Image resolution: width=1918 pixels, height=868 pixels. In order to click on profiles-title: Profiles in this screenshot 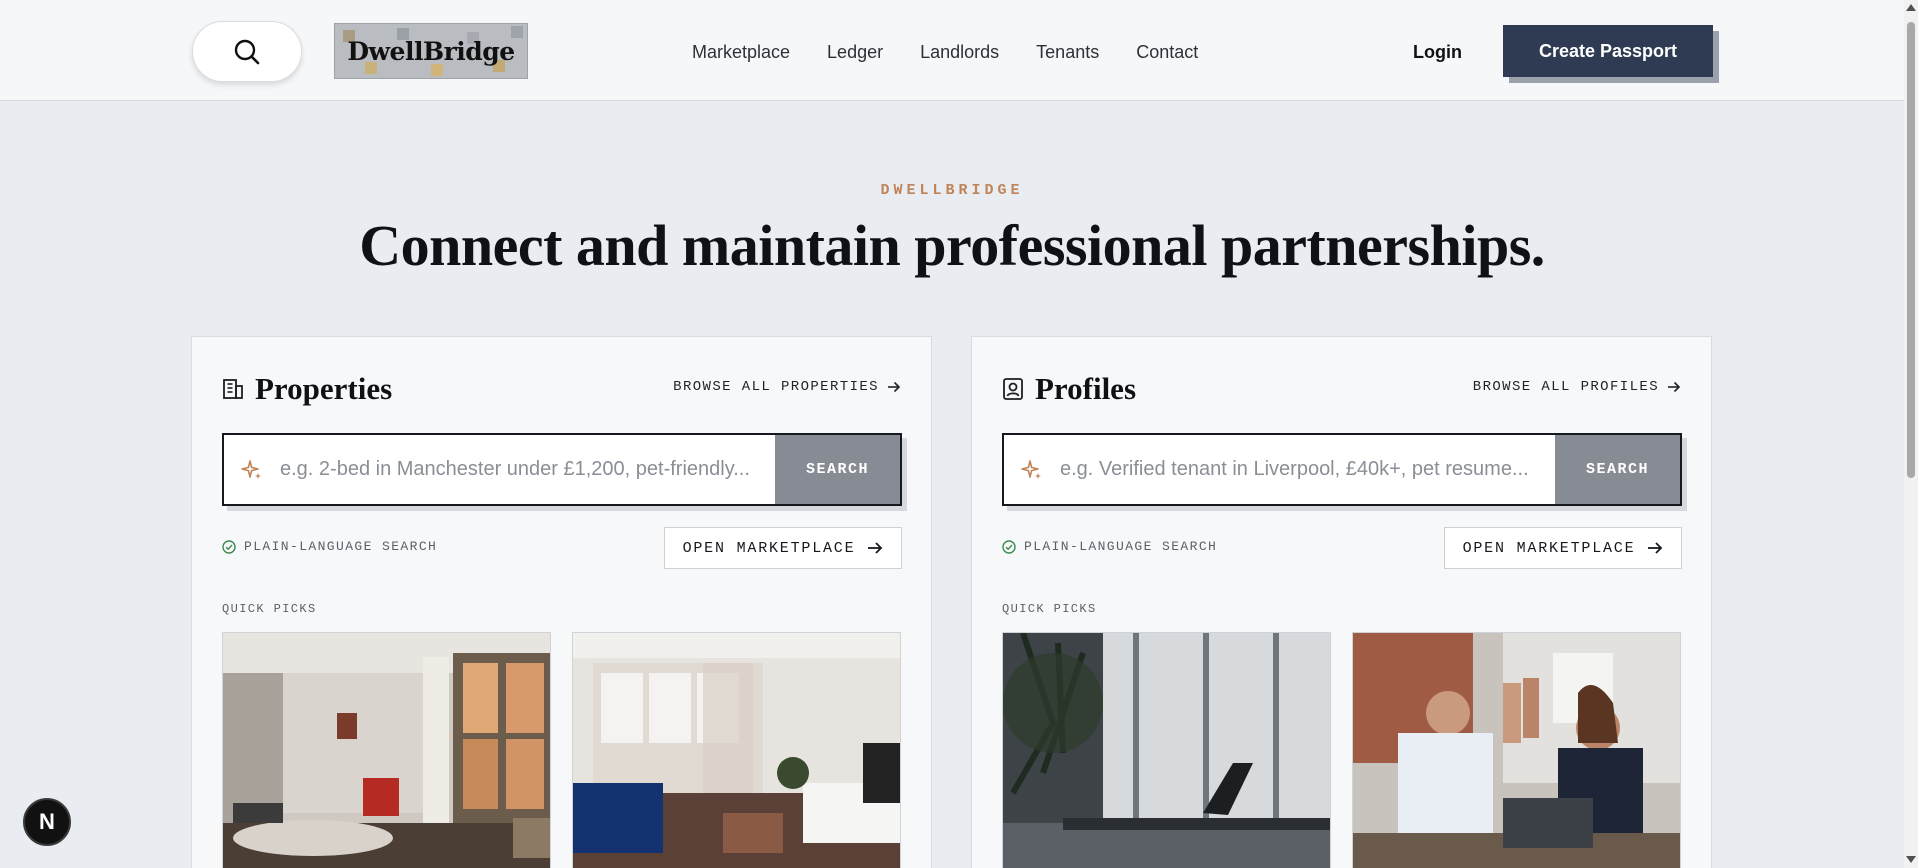, I will do `click(1086, 388)`.